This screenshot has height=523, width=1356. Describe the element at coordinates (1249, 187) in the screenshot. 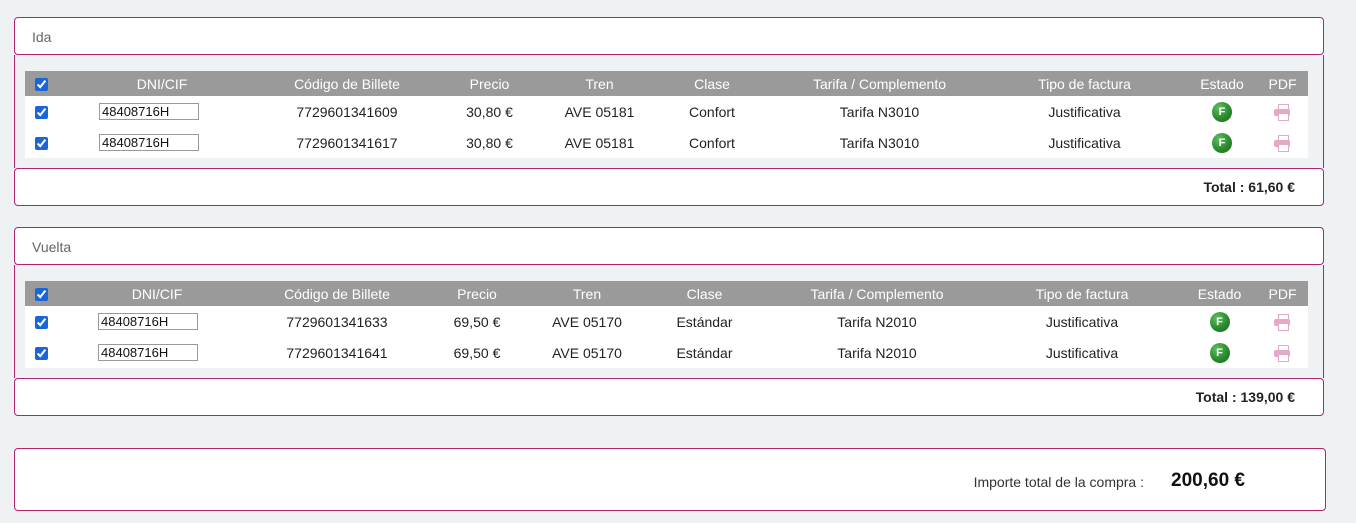

I see `section-total: Total : 61,60 €` at that location.